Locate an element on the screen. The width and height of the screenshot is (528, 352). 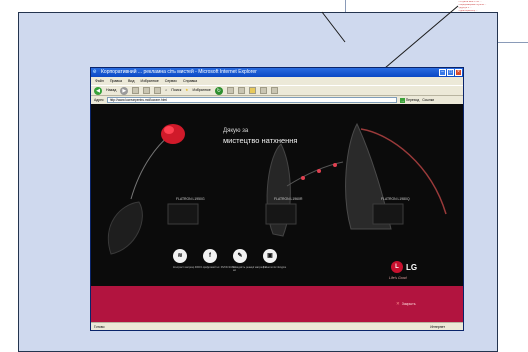
monitor-label: FLATRON L1980Q is located at coordinates (395, 199).